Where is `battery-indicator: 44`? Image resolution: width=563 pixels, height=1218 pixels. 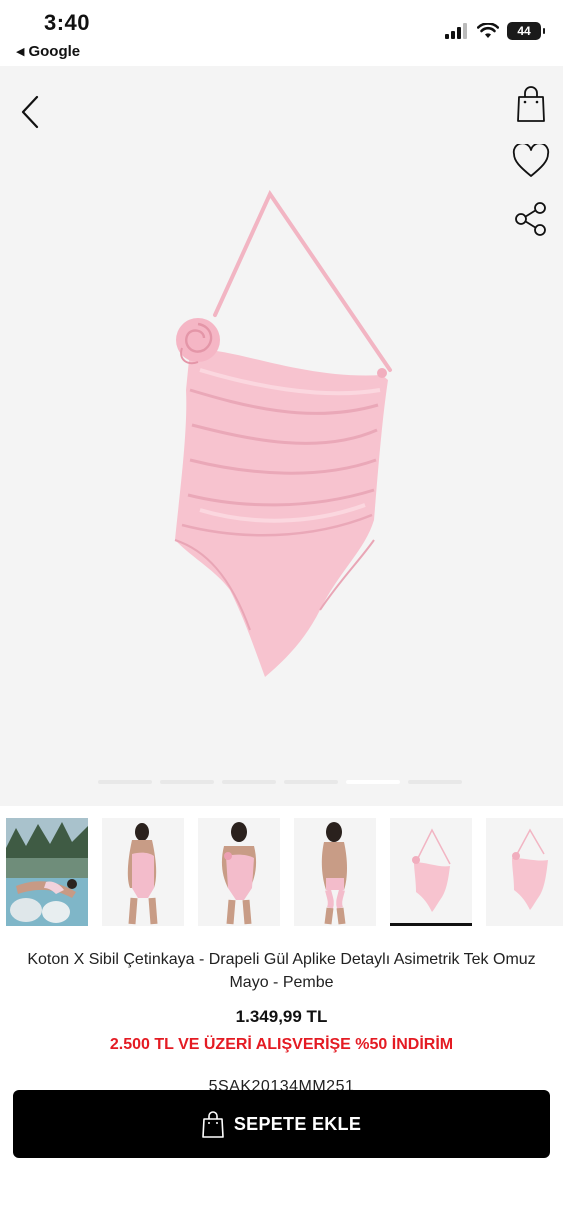
battery-indicator: 44 is located at coordinates (526, 31).